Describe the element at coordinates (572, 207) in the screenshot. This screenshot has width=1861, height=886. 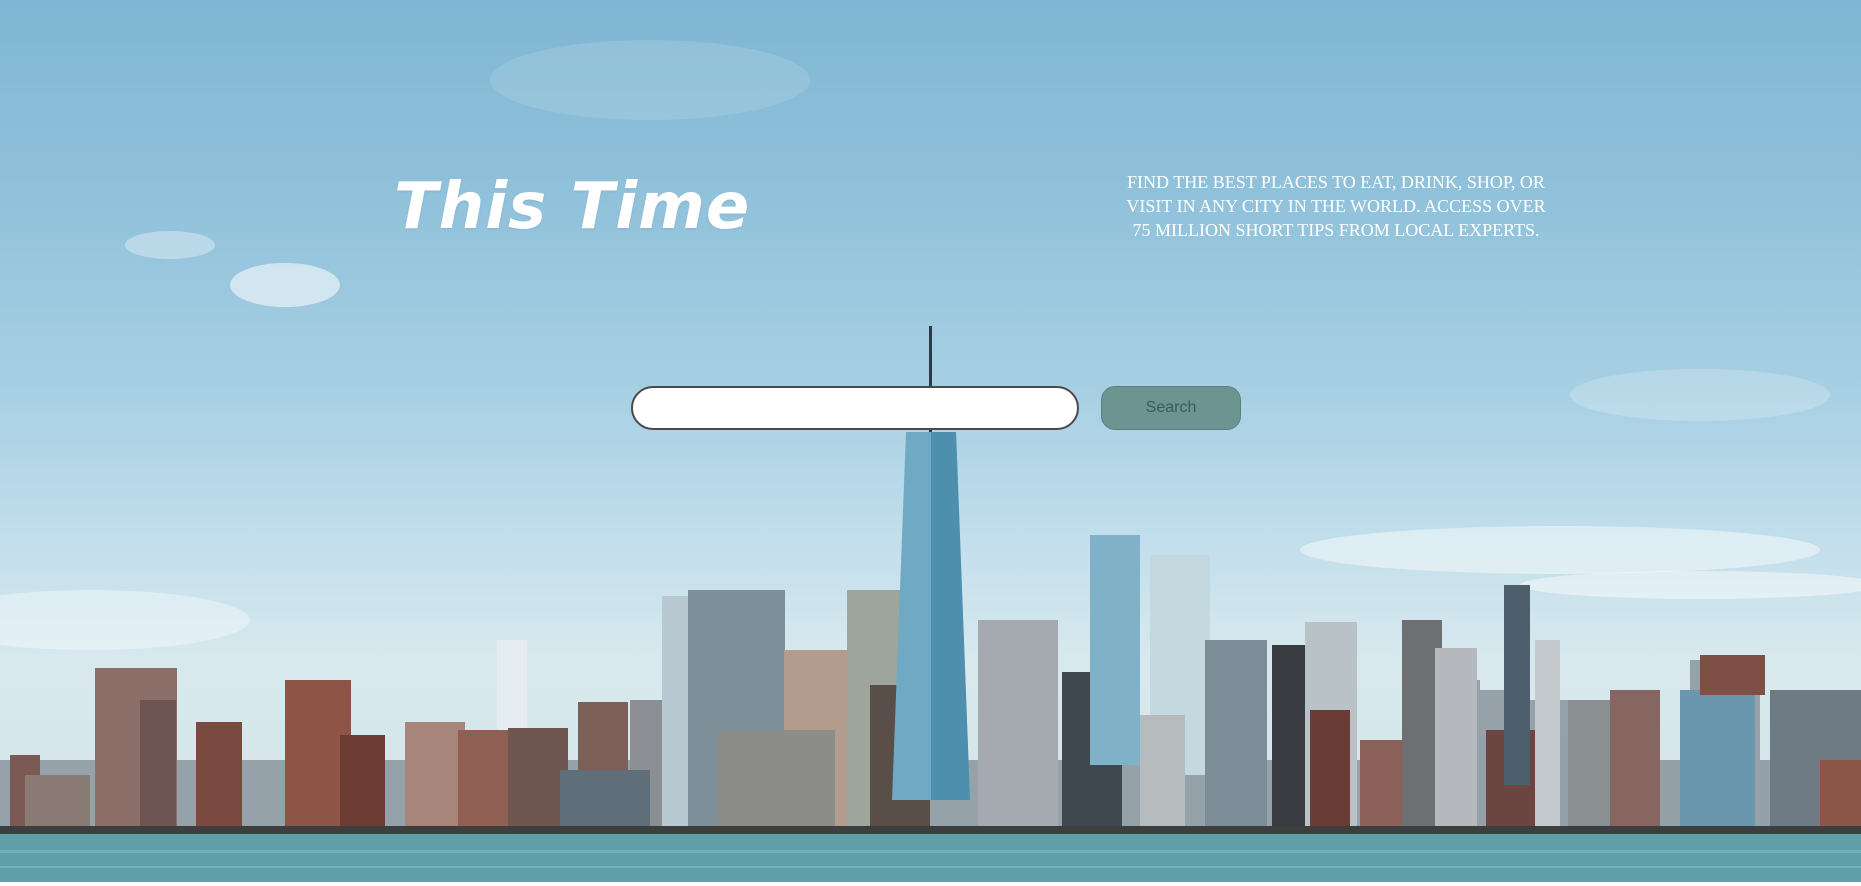
I see `brand-title: This Time` at that location.